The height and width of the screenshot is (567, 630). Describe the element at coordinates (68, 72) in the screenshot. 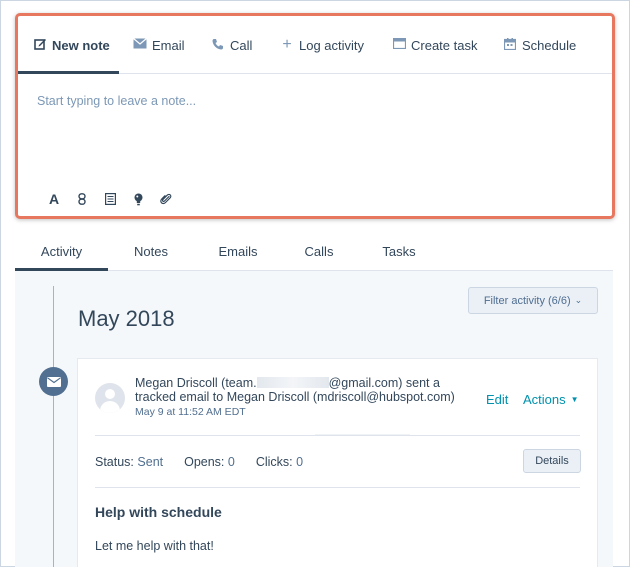

I see `active-tab-indicator` at that location.